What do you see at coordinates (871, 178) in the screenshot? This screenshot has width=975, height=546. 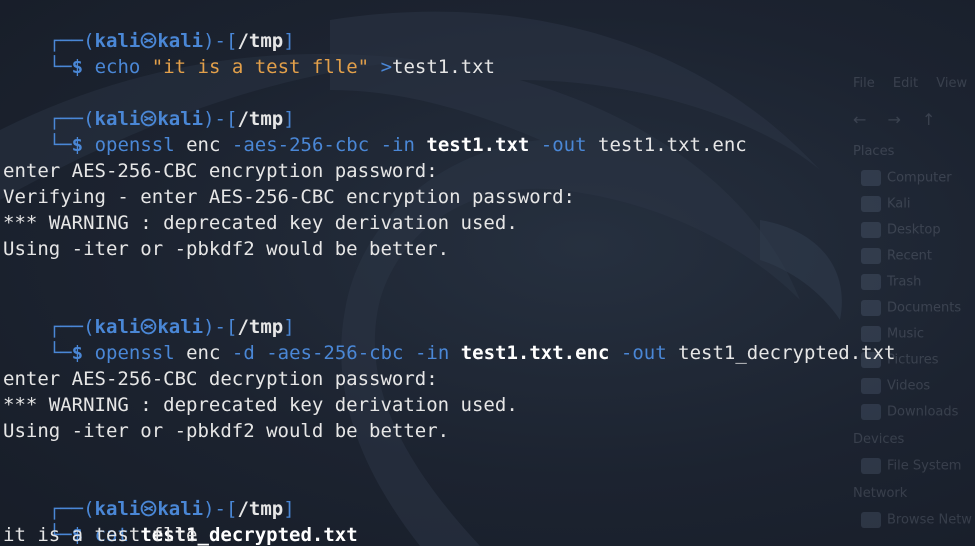 I see `computer-icon` at bounding box center [871, 178].